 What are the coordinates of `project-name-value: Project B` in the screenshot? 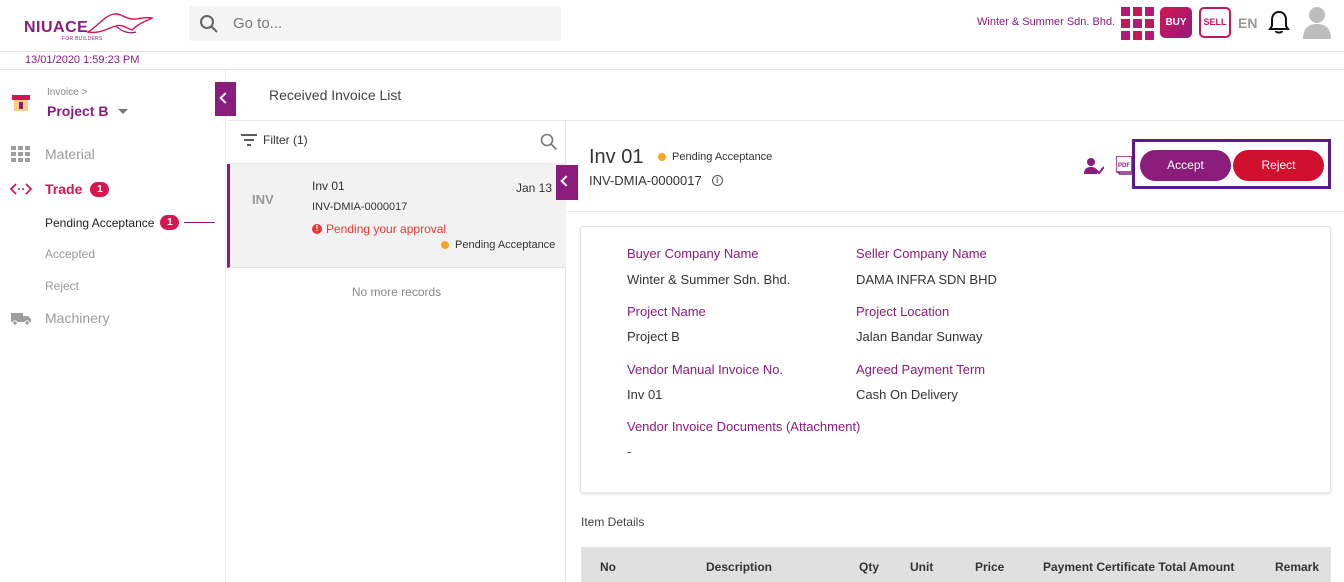 It's located at (653, 336).